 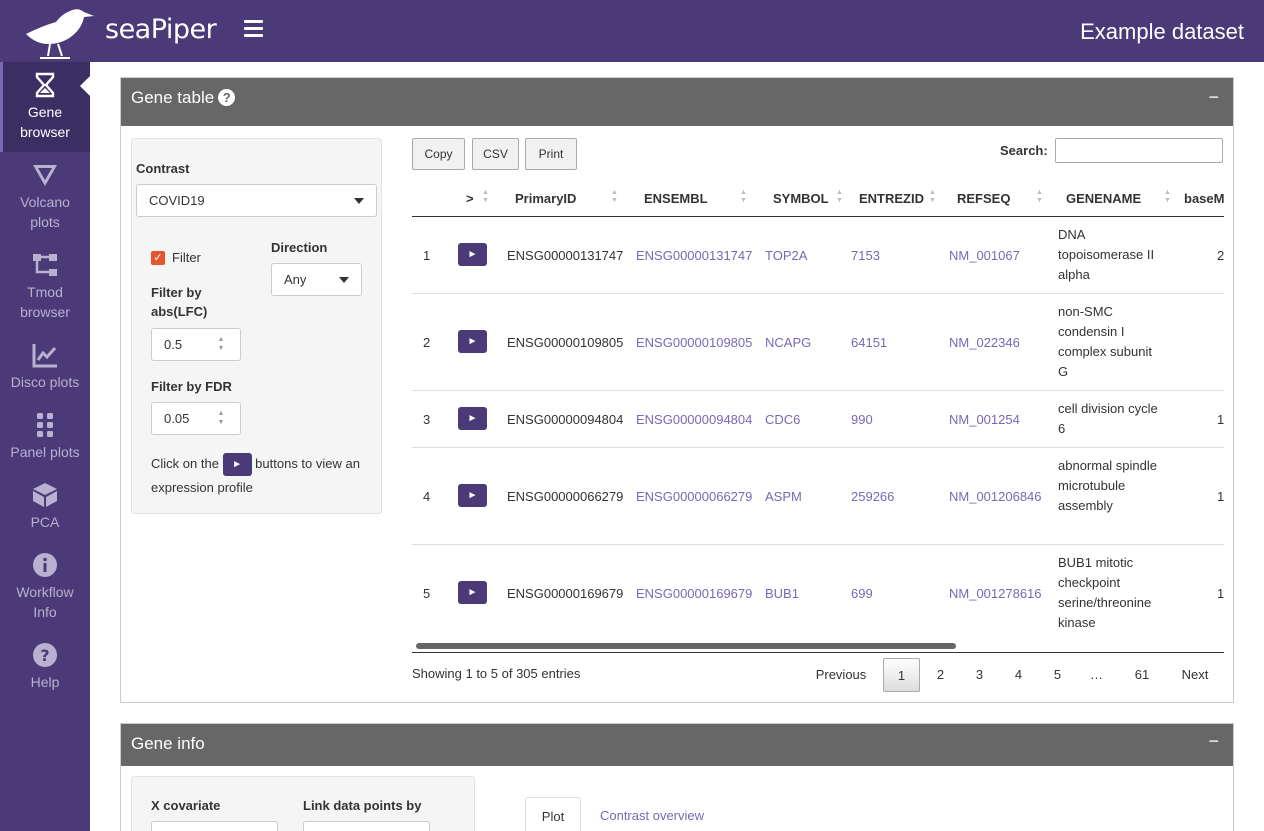 What do you see at coordinates (1106, 254) in the screenshot?
I see `gene-name: DNA topoisomerase II alpha` at bounding box center [1106, 254].